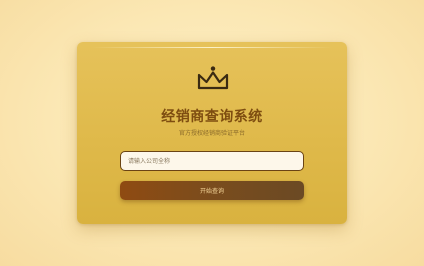 Image resolution: width=424 pixels, height=266 pixels. Describe the element at coordinates (212, 190) in the screenshot. I see `start-query-button: 开始查询` at that location.